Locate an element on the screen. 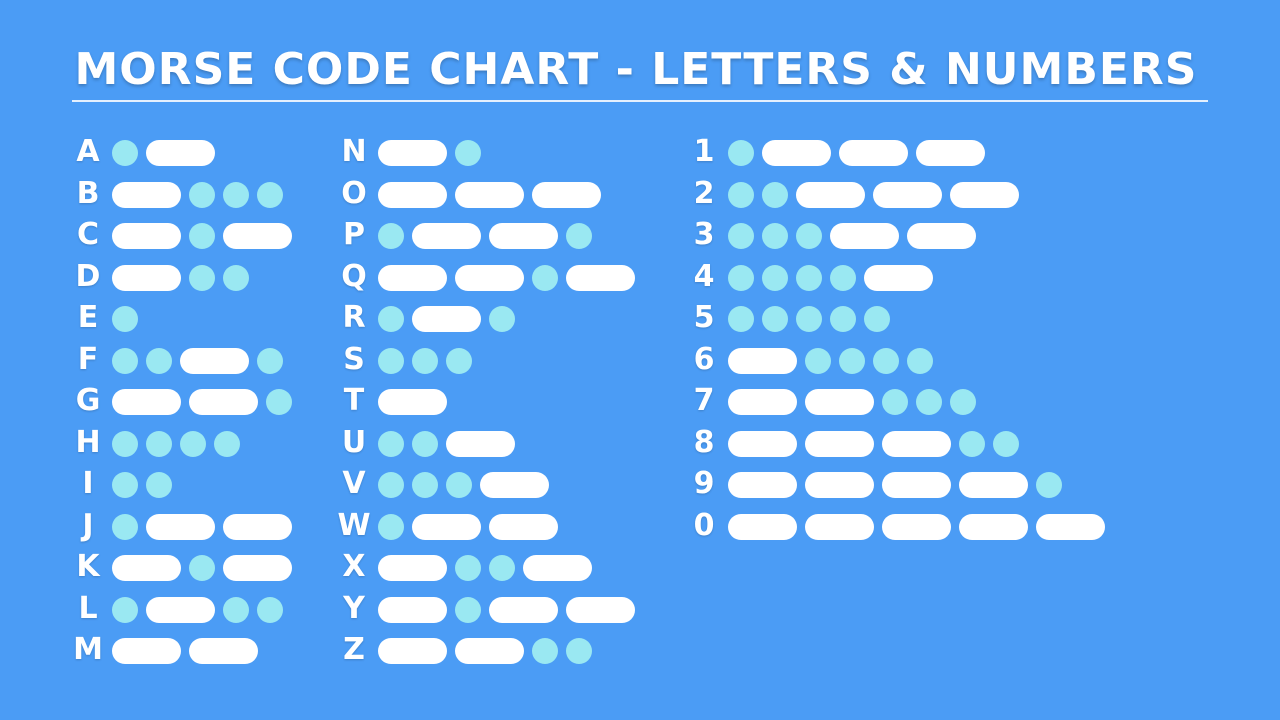  morse-character: G is located at coordinates (88, 400).